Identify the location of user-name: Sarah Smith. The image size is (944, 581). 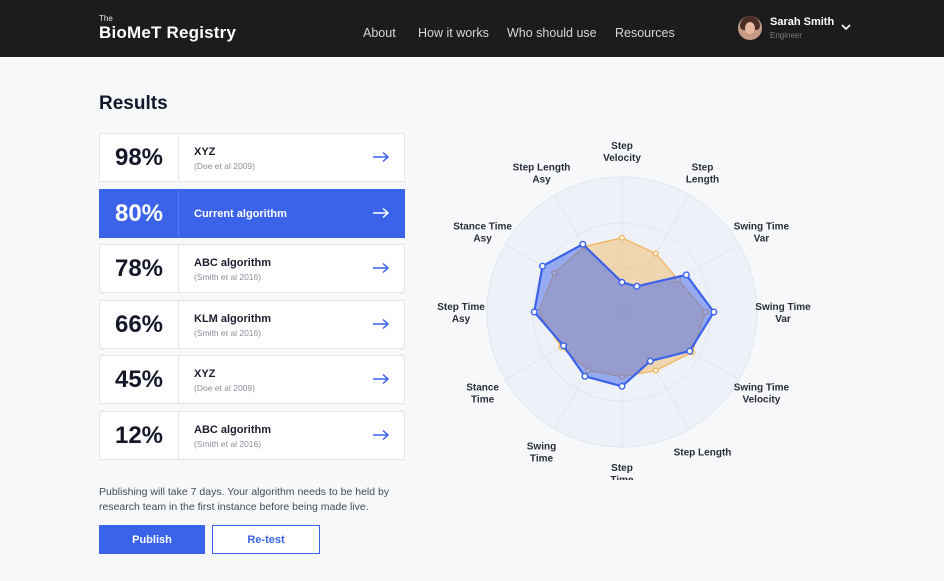
(802, 22).